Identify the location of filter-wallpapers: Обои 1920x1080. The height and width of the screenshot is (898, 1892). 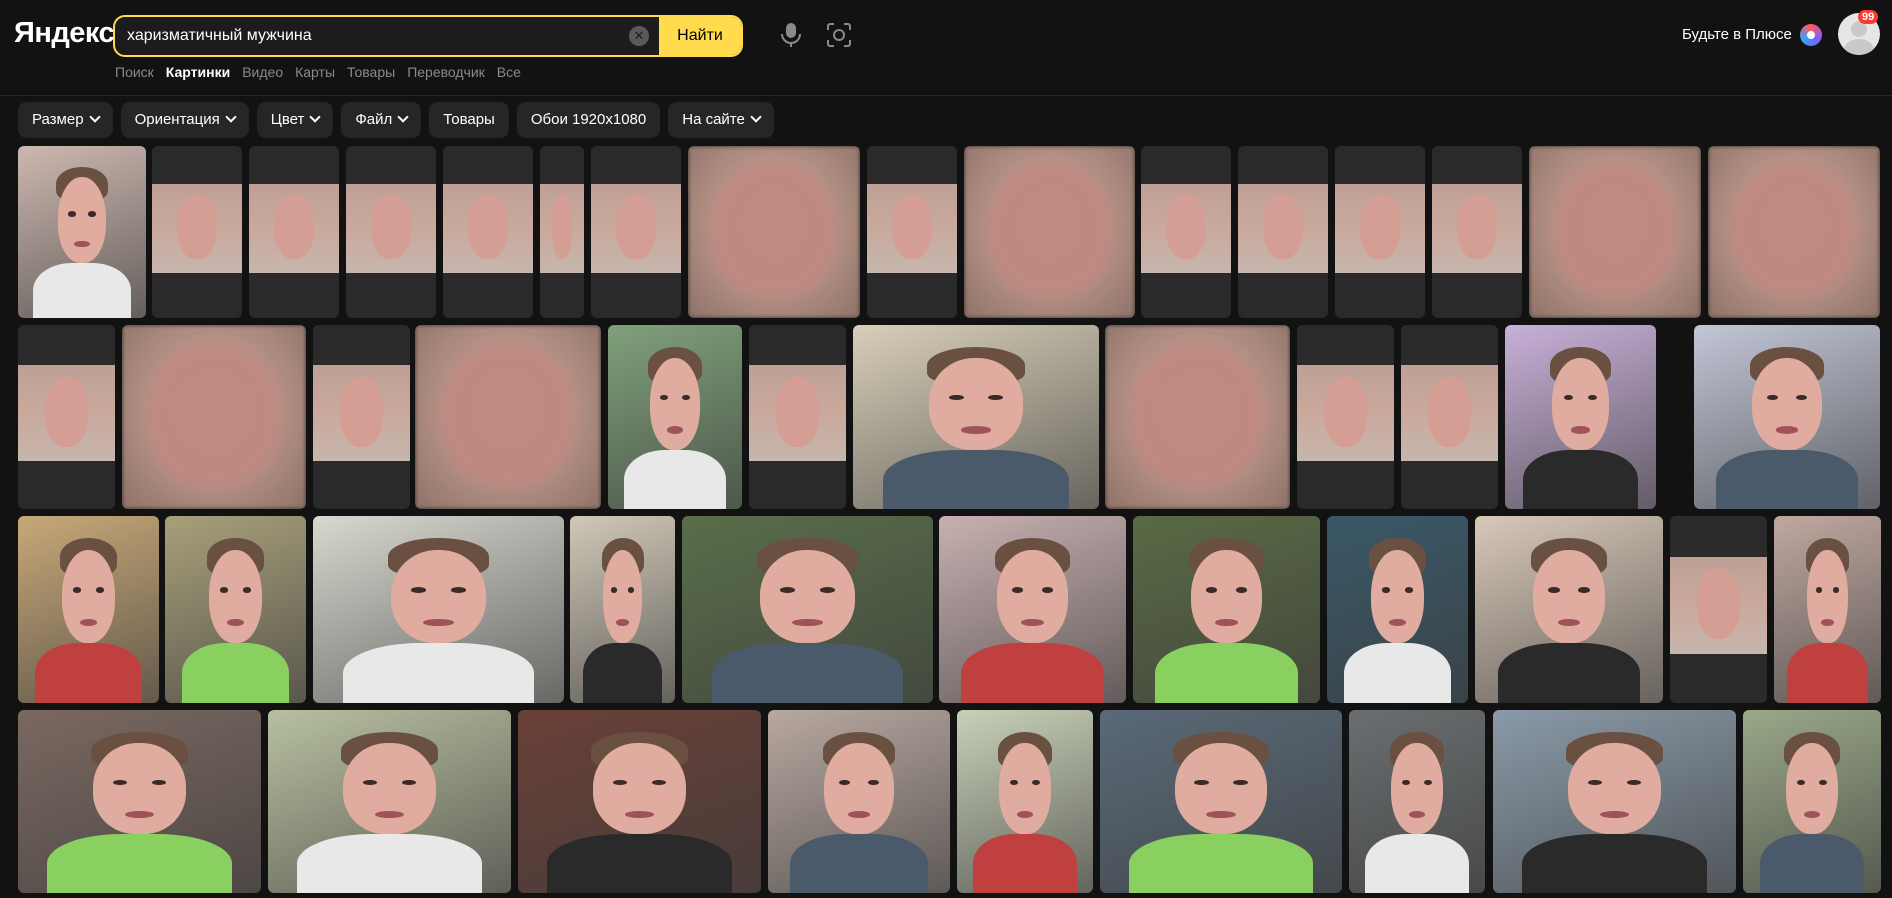
(588, 120).